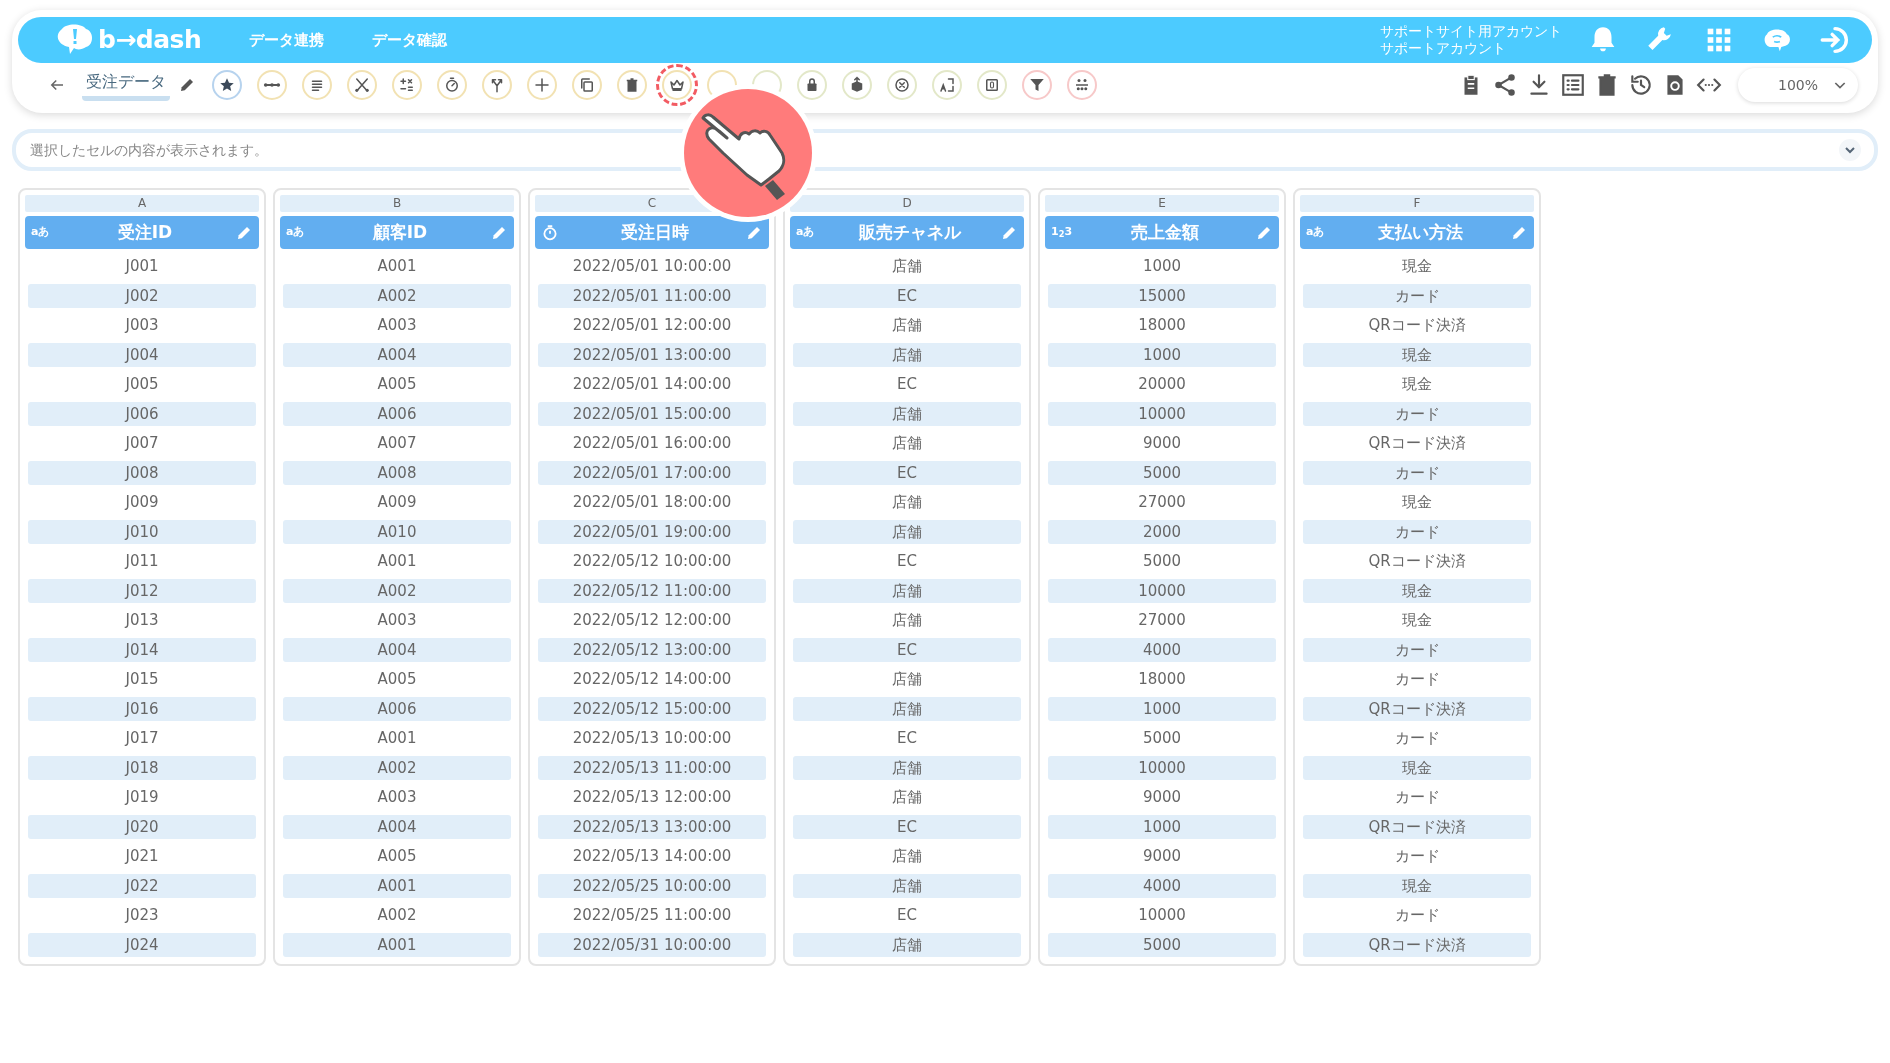 The height and width of the screenshot is (1063, 1890). Describe the element at coordinates (652, 649) in the screenshot. I see `table-cell: 2022/05/12 13:00:00` at that location.